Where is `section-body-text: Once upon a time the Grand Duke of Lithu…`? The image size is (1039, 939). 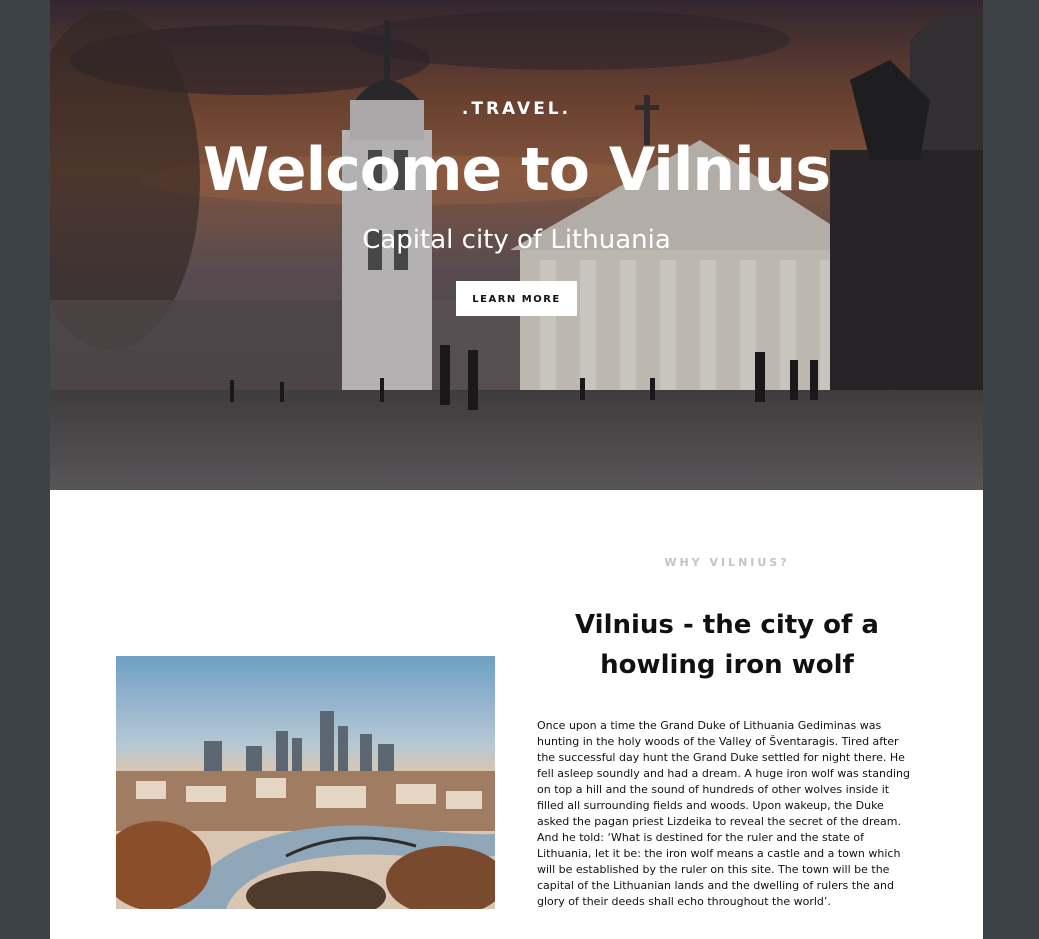 section-body-text: Once upon a time the Grand Duke of Lithu… is located at coordinates (723, 813).